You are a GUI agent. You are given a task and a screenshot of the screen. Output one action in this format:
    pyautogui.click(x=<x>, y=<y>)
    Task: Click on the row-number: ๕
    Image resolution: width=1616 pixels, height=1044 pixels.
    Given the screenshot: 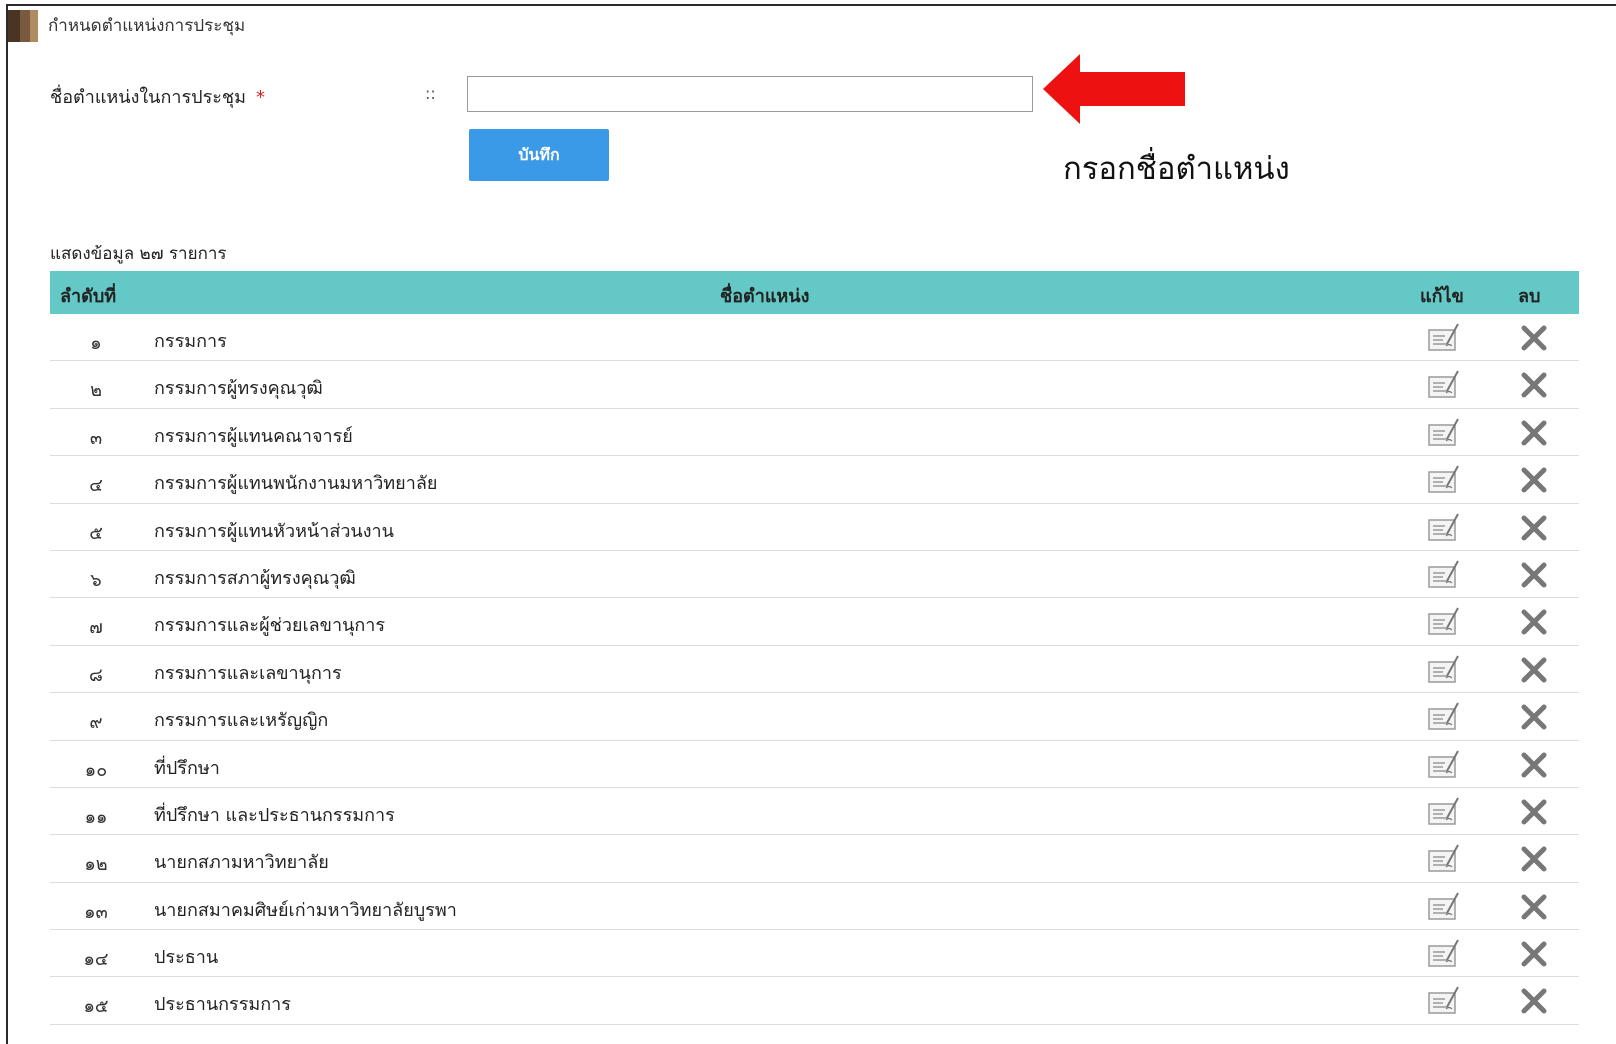 What is the action you would take?
    pyautogui.click(x=96, y=533)
    